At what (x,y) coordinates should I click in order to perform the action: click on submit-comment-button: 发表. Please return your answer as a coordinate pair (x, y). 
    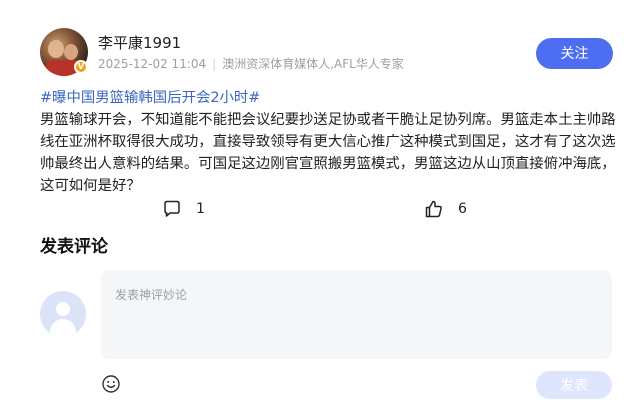
    Looking at the image, I should click on (574, 385).